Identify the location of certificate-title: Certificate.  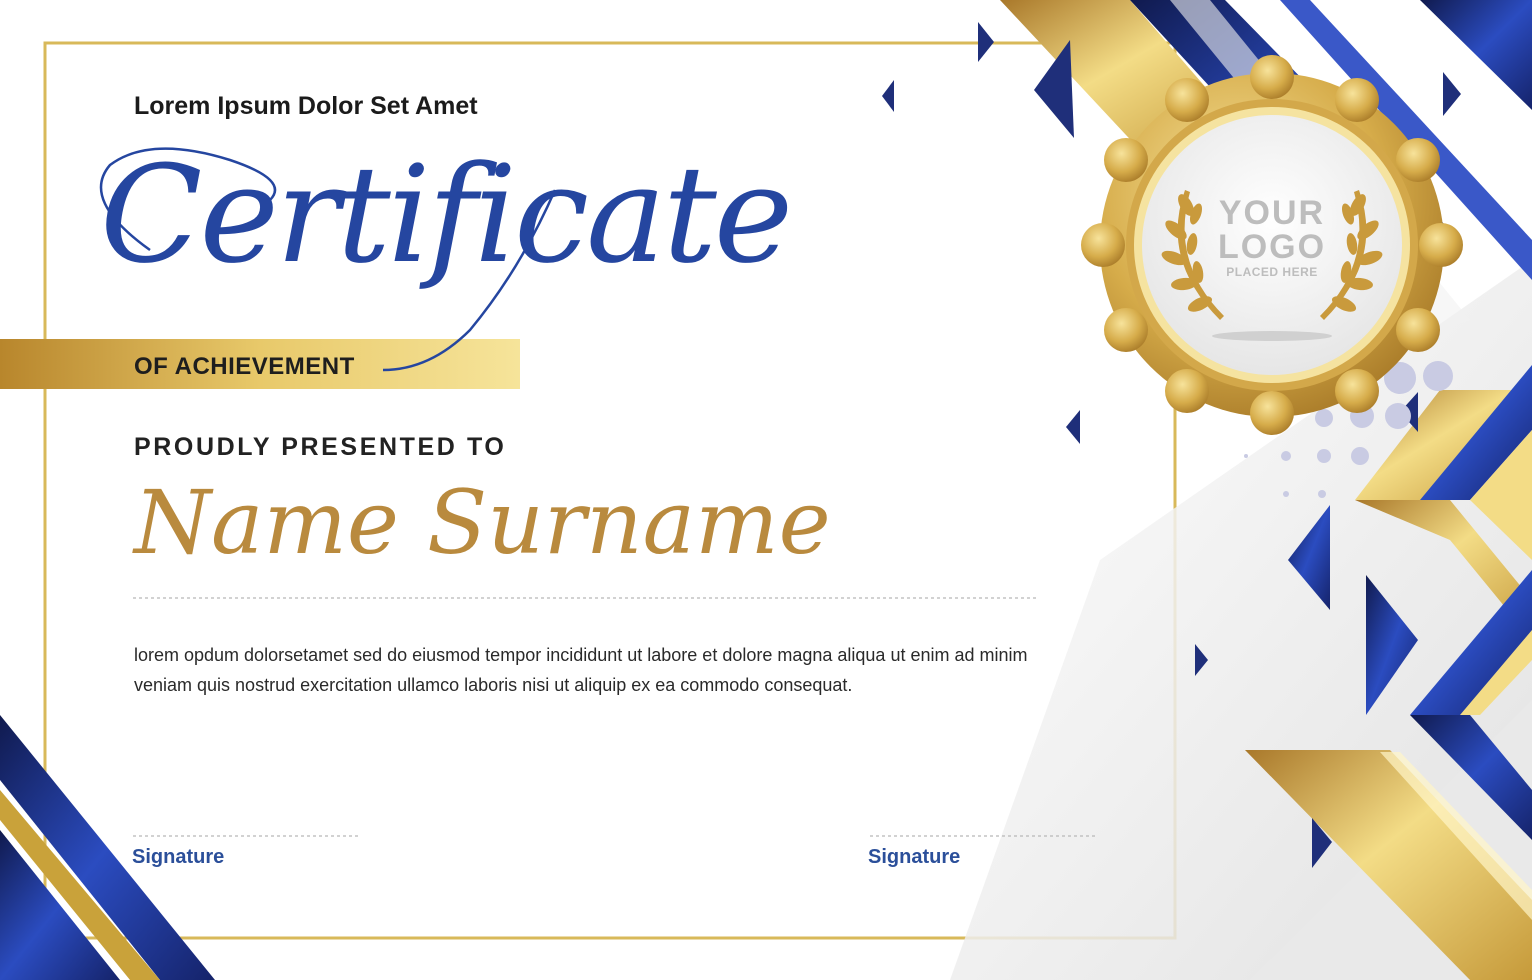
(446, 215).